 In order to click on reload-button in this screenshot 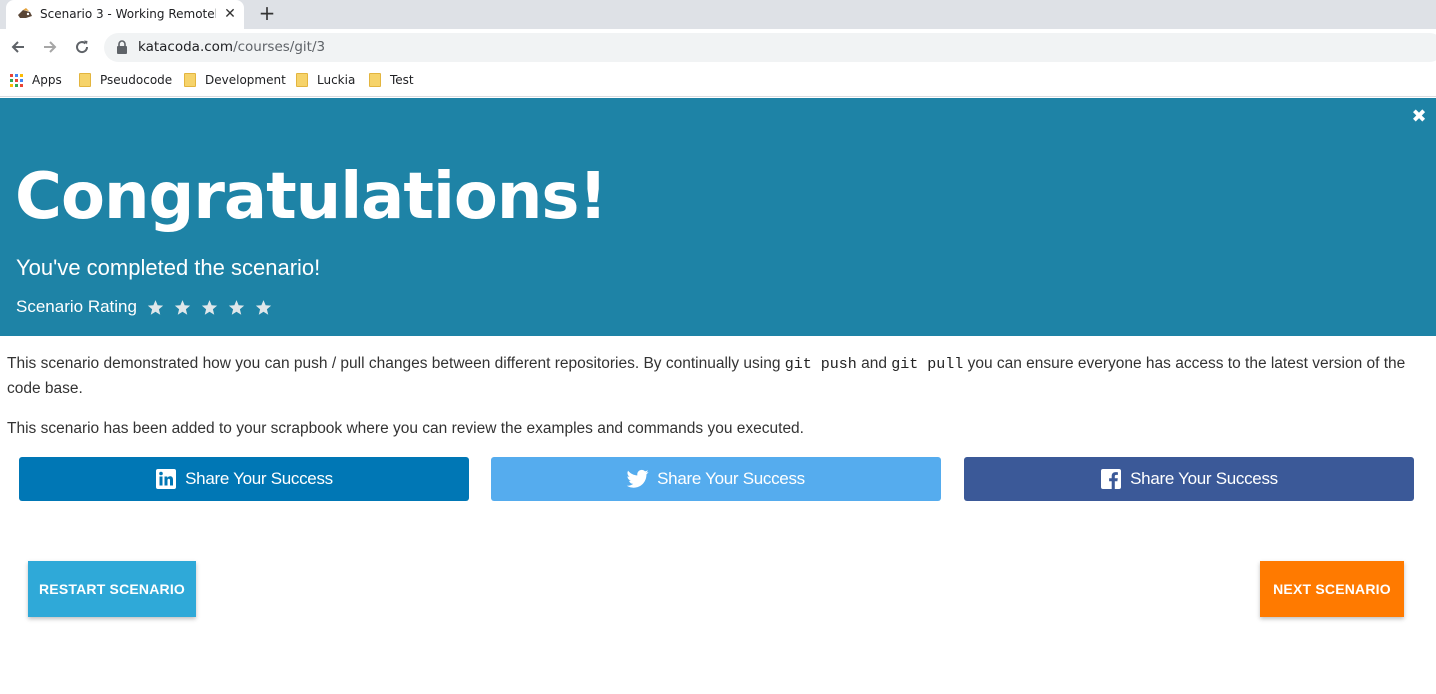, I will do `click(82, 47)`.